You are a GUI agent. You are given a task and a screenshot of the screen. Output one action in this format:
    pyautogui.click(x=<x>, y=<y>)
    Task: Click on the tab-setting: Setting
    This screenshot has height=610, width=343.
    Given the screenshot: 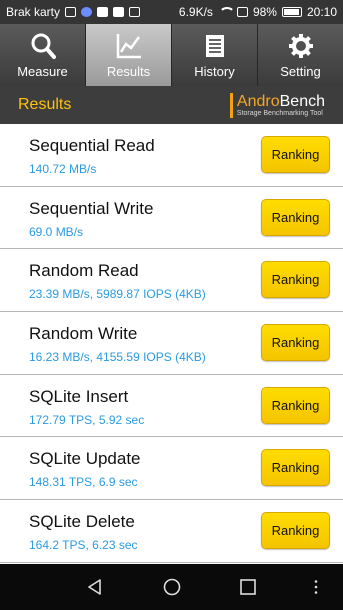 What is the action you would take?
    pyautogui.click(x=300, y=55)
    